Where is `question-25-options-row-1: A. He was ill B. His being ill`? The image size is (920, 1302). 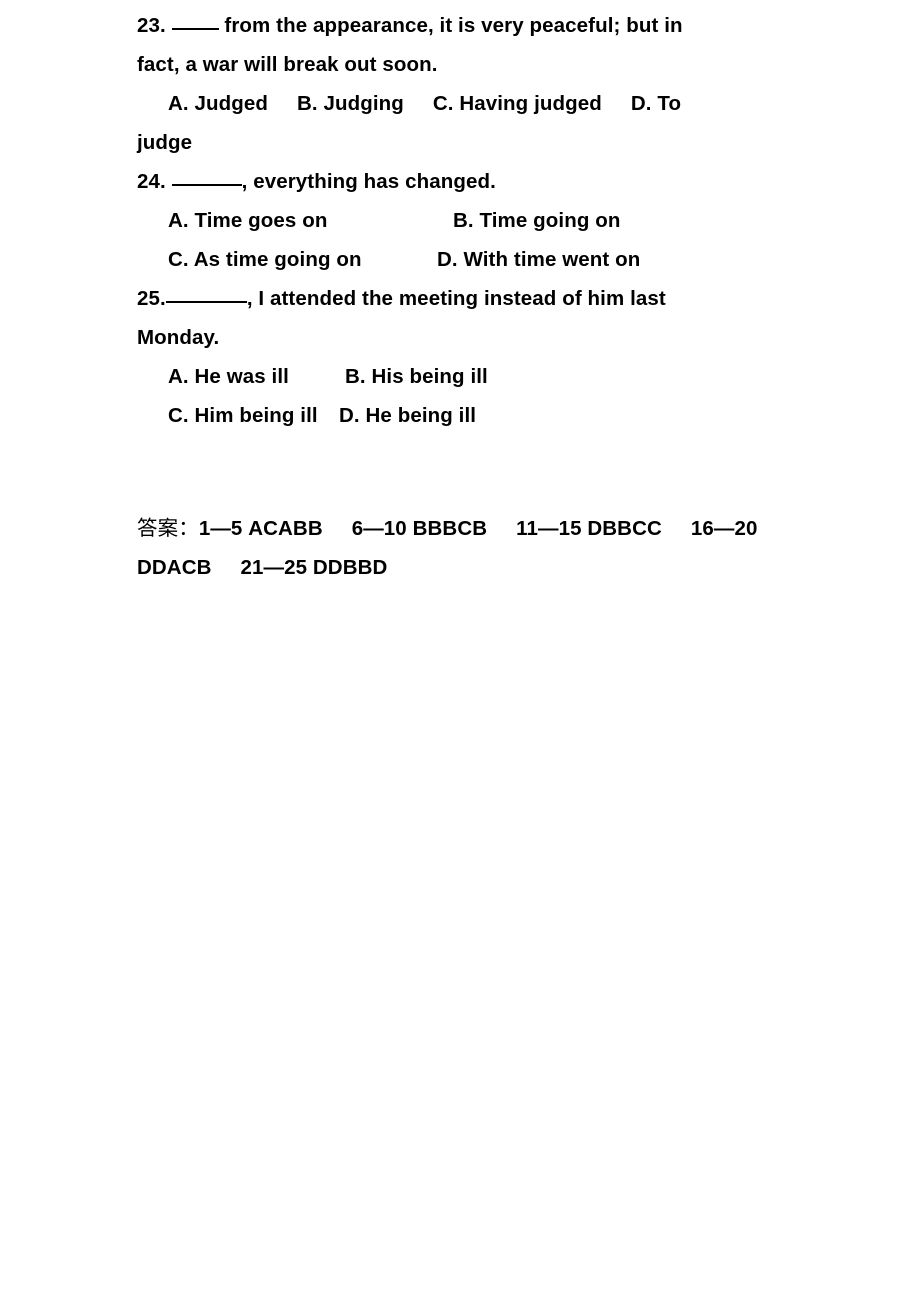 question-25-options-row-1: A. He was ill B. His being ill is located at coordinates (447, 376).